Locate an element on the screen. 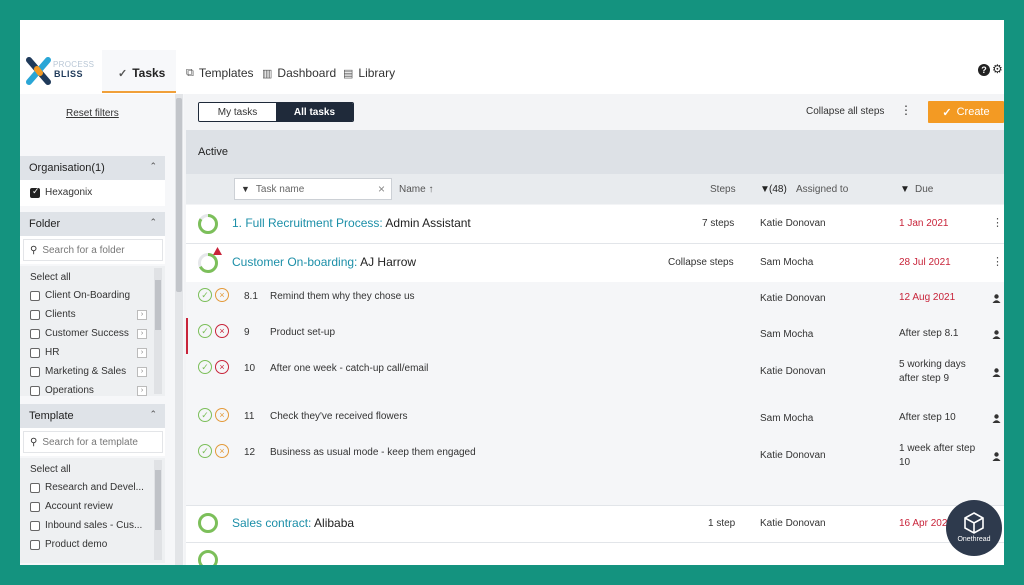 The width and height of the screenshot is (1024, 585). table-row is located at coordinates (595, 554).